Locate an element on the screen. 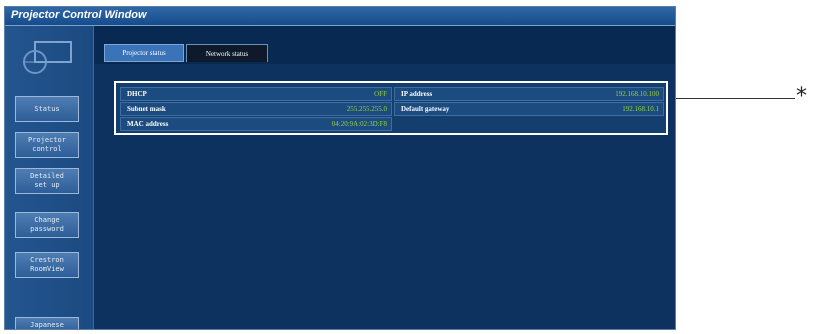 The width and height of the screenshot is (823, 334). sidebar-projector-control-button: Projector control is located at coordinates (47, 145).